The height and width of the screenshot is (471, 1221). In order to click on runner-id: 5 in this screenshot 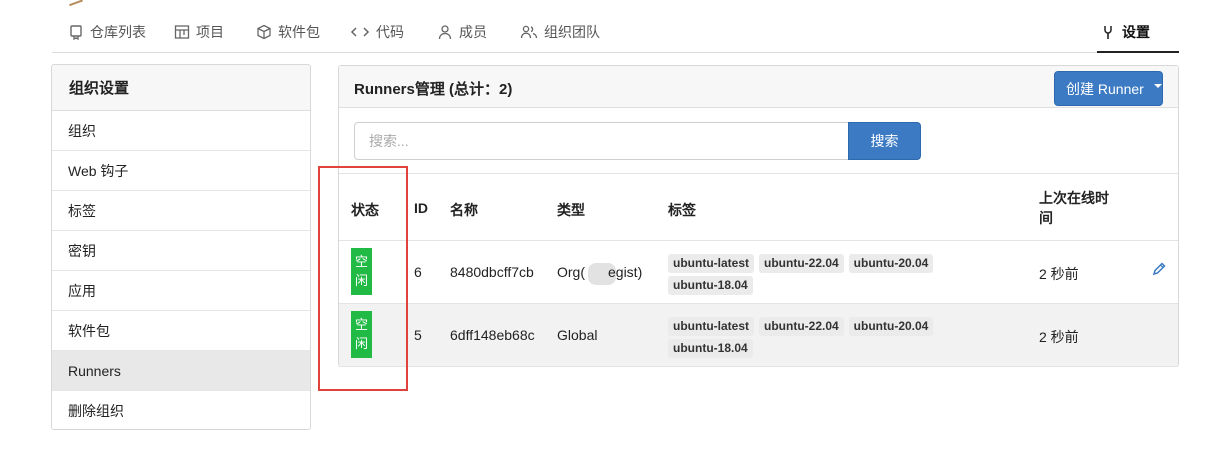, I will do `click(418, 335)`.